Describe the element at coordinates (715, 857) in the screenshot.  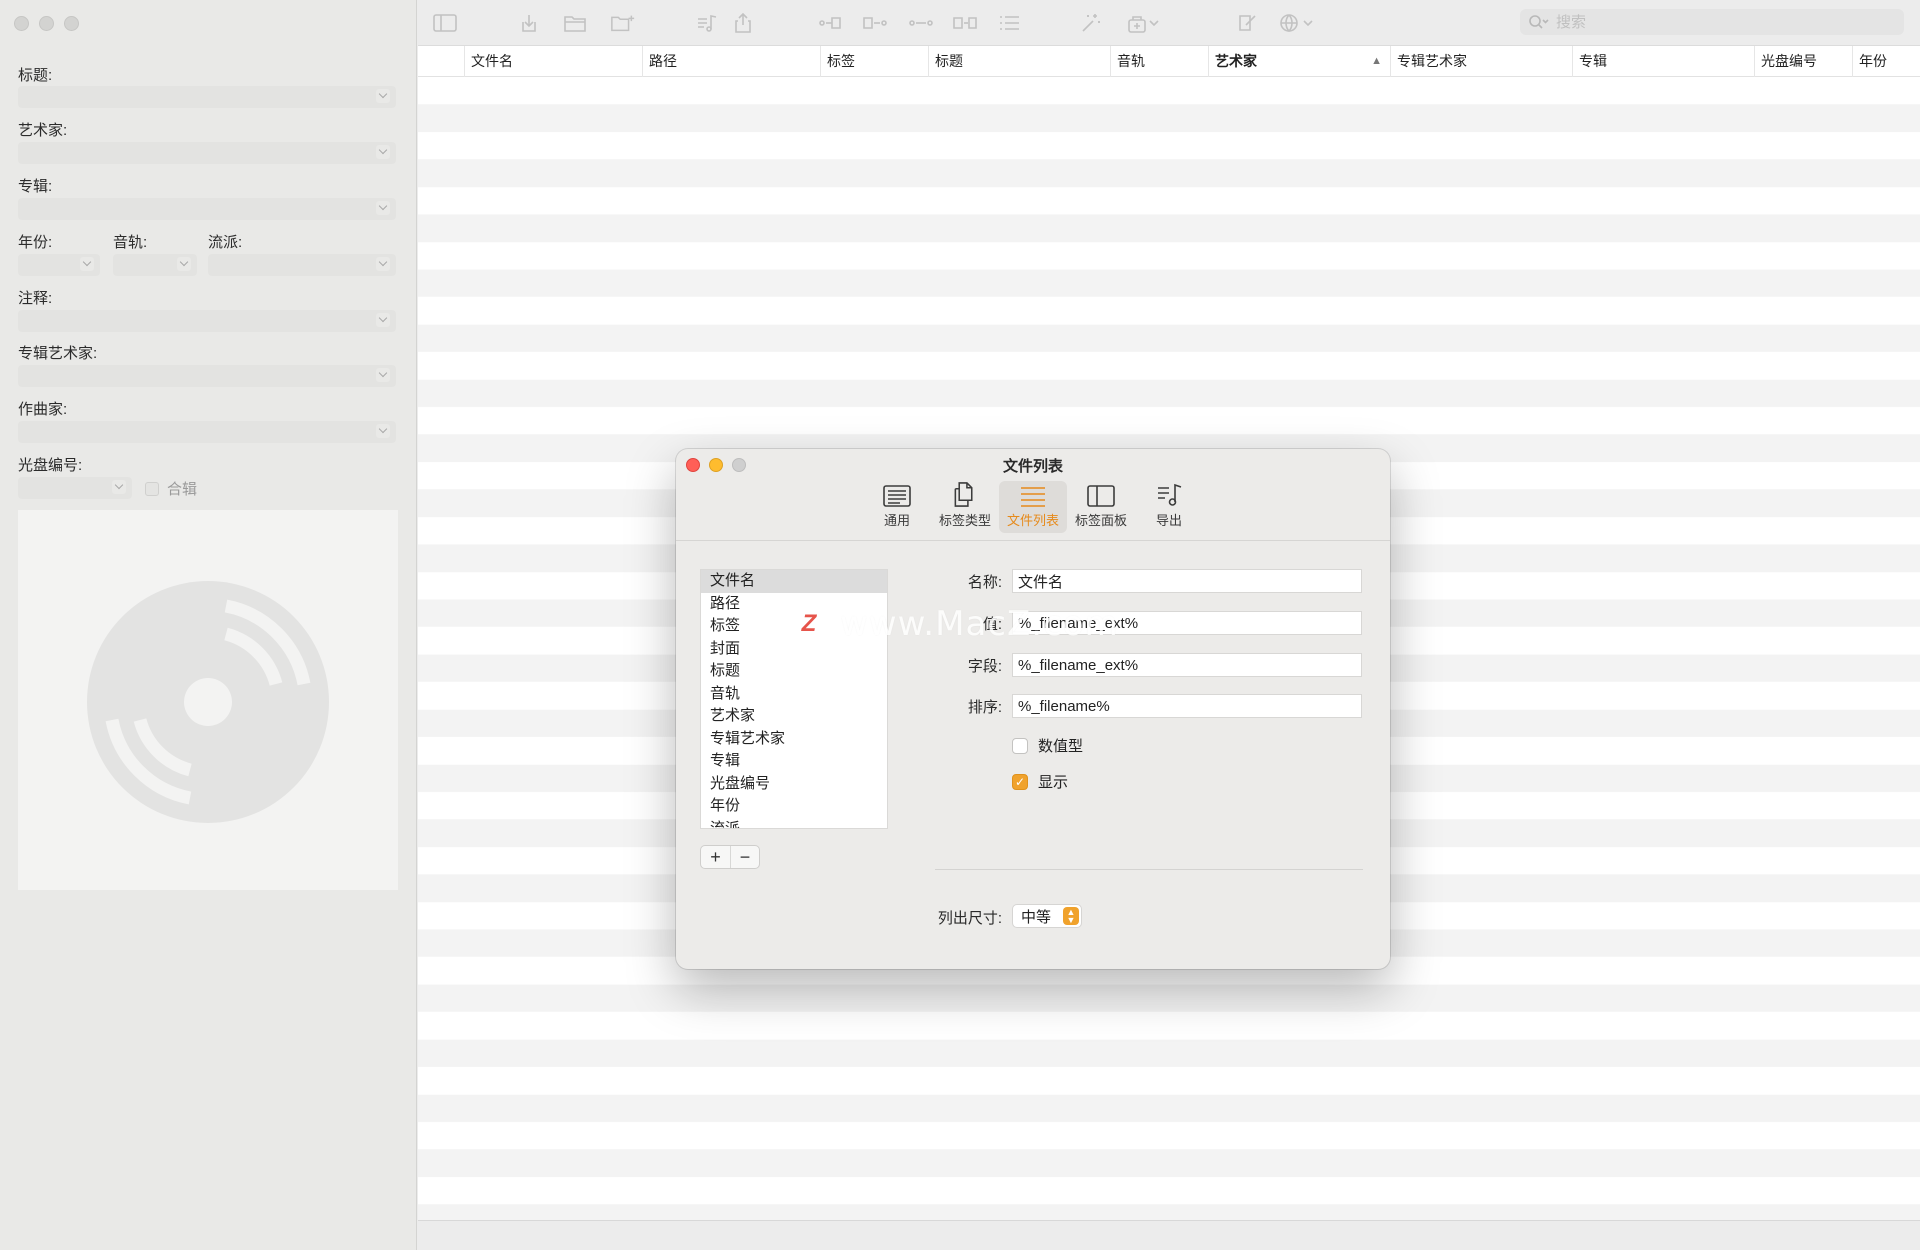
I see `add-column-button: +` at that location.